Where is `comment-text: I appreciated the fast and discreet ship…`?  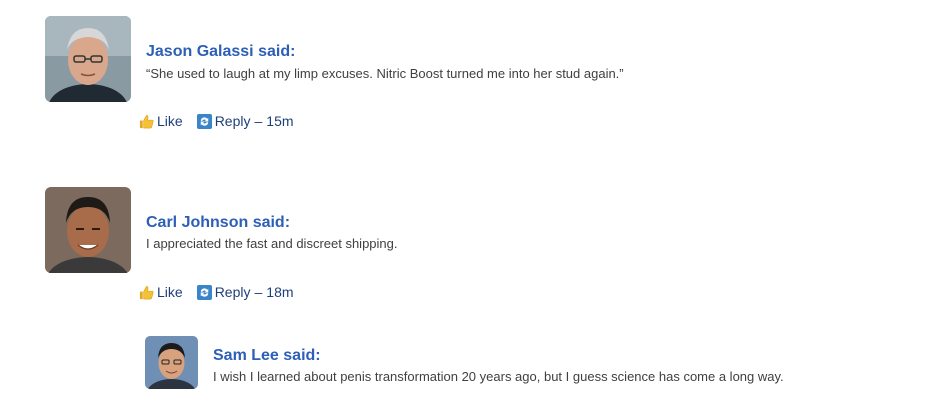
comment-text: I appreciated the fast and discreet ship… is located at coordinates (272, 243).